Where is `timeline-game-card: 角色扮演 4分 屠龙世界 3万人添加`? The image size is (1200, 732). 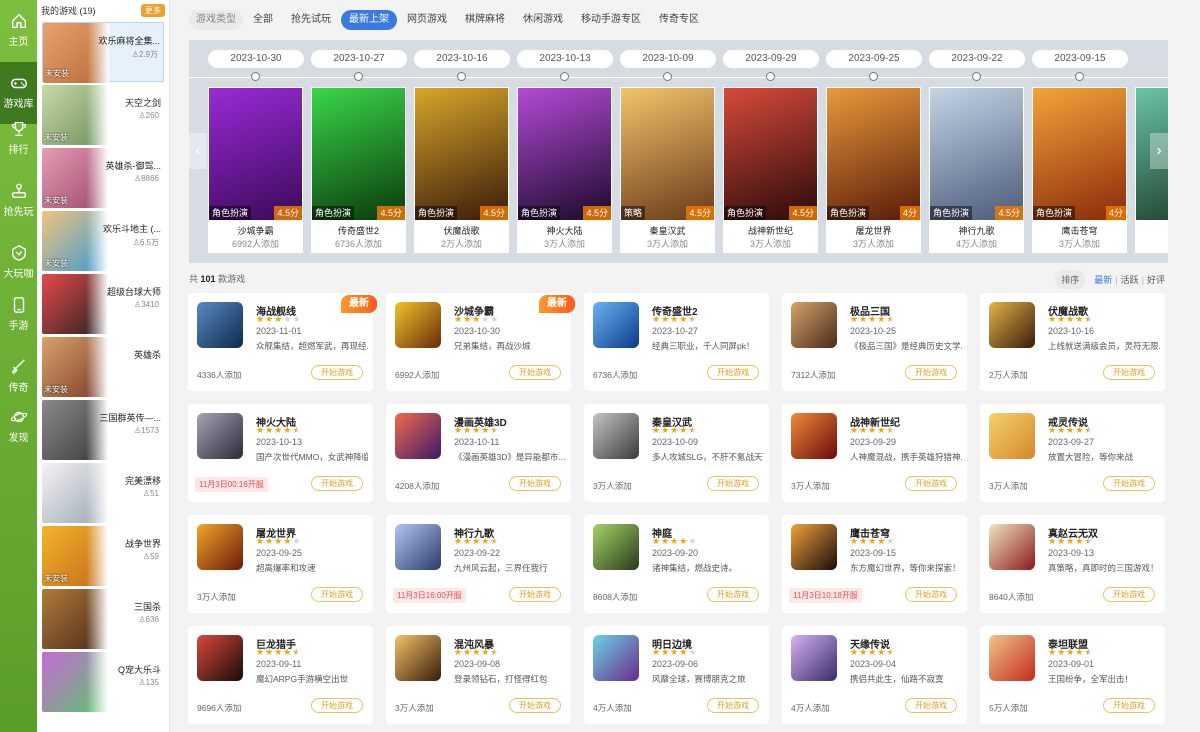 timeline-game-card: 角色扮演 4分 屠龙世界 3万人添加 is located at coordinates (873, 170).